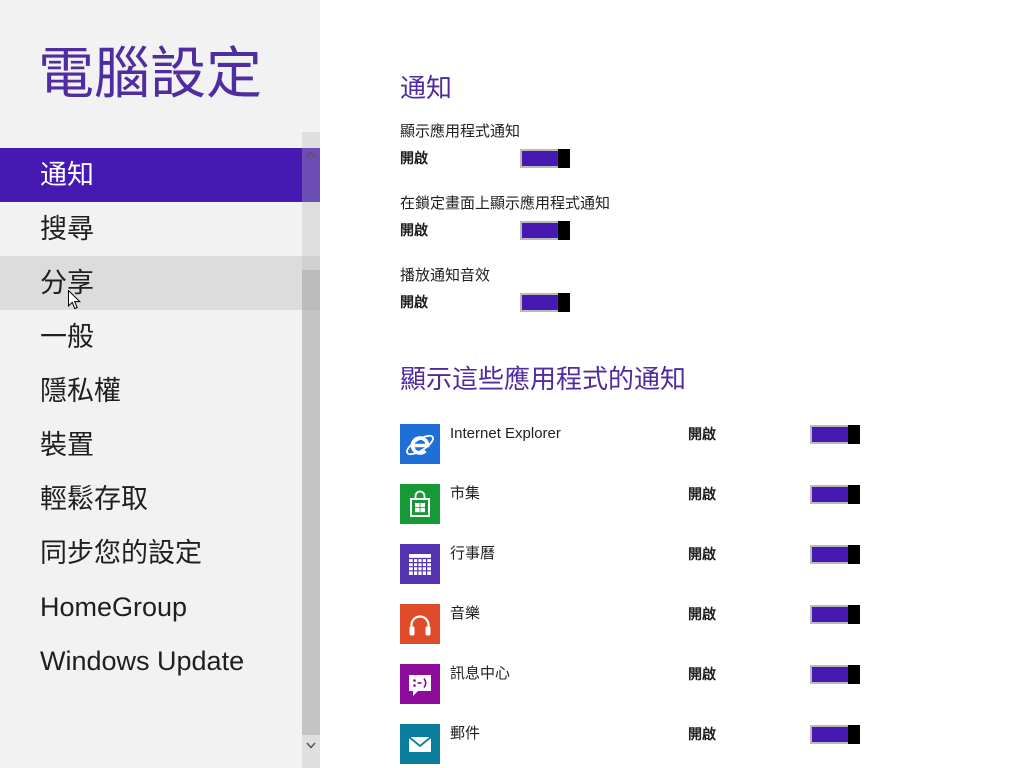 Image resolution: width=1024 pixels, height=768 pixels. I want to click on smiley-eye-bottom, so click(414, 685).